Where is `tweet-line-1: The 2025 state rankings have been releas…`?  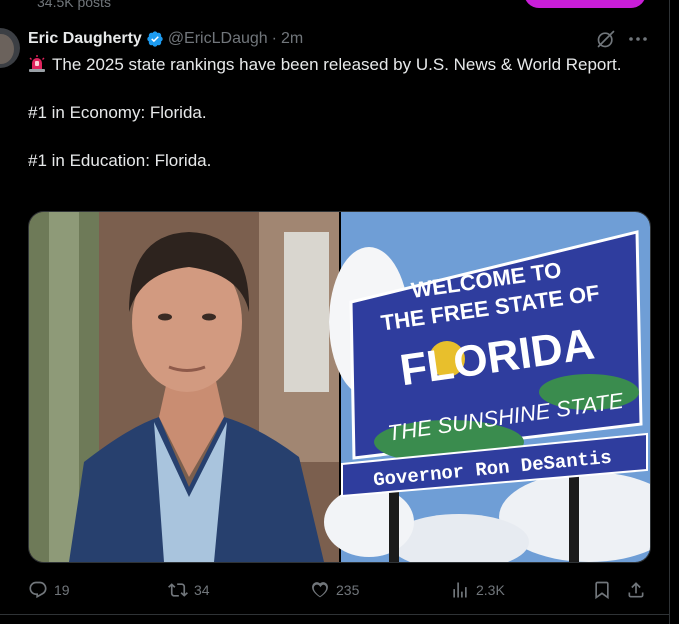
tweet-line-1: The 2025 state rankings have been releas… is located at coordinates (328, 65).